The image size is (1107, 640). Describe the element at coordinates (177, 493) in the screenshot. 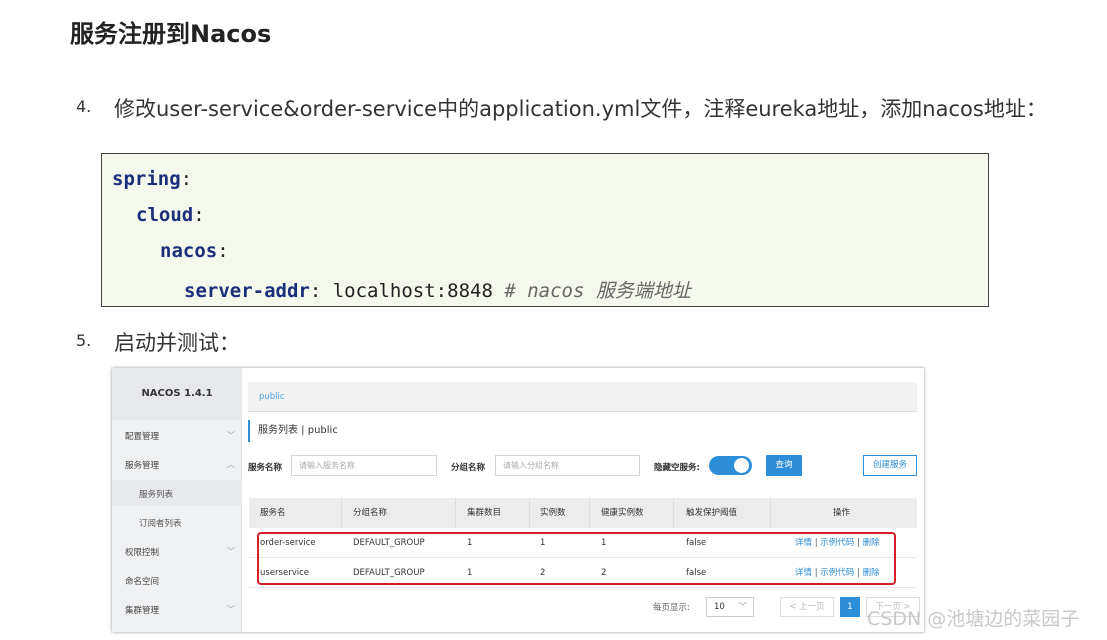

I see `active-item-highlight` at that location.